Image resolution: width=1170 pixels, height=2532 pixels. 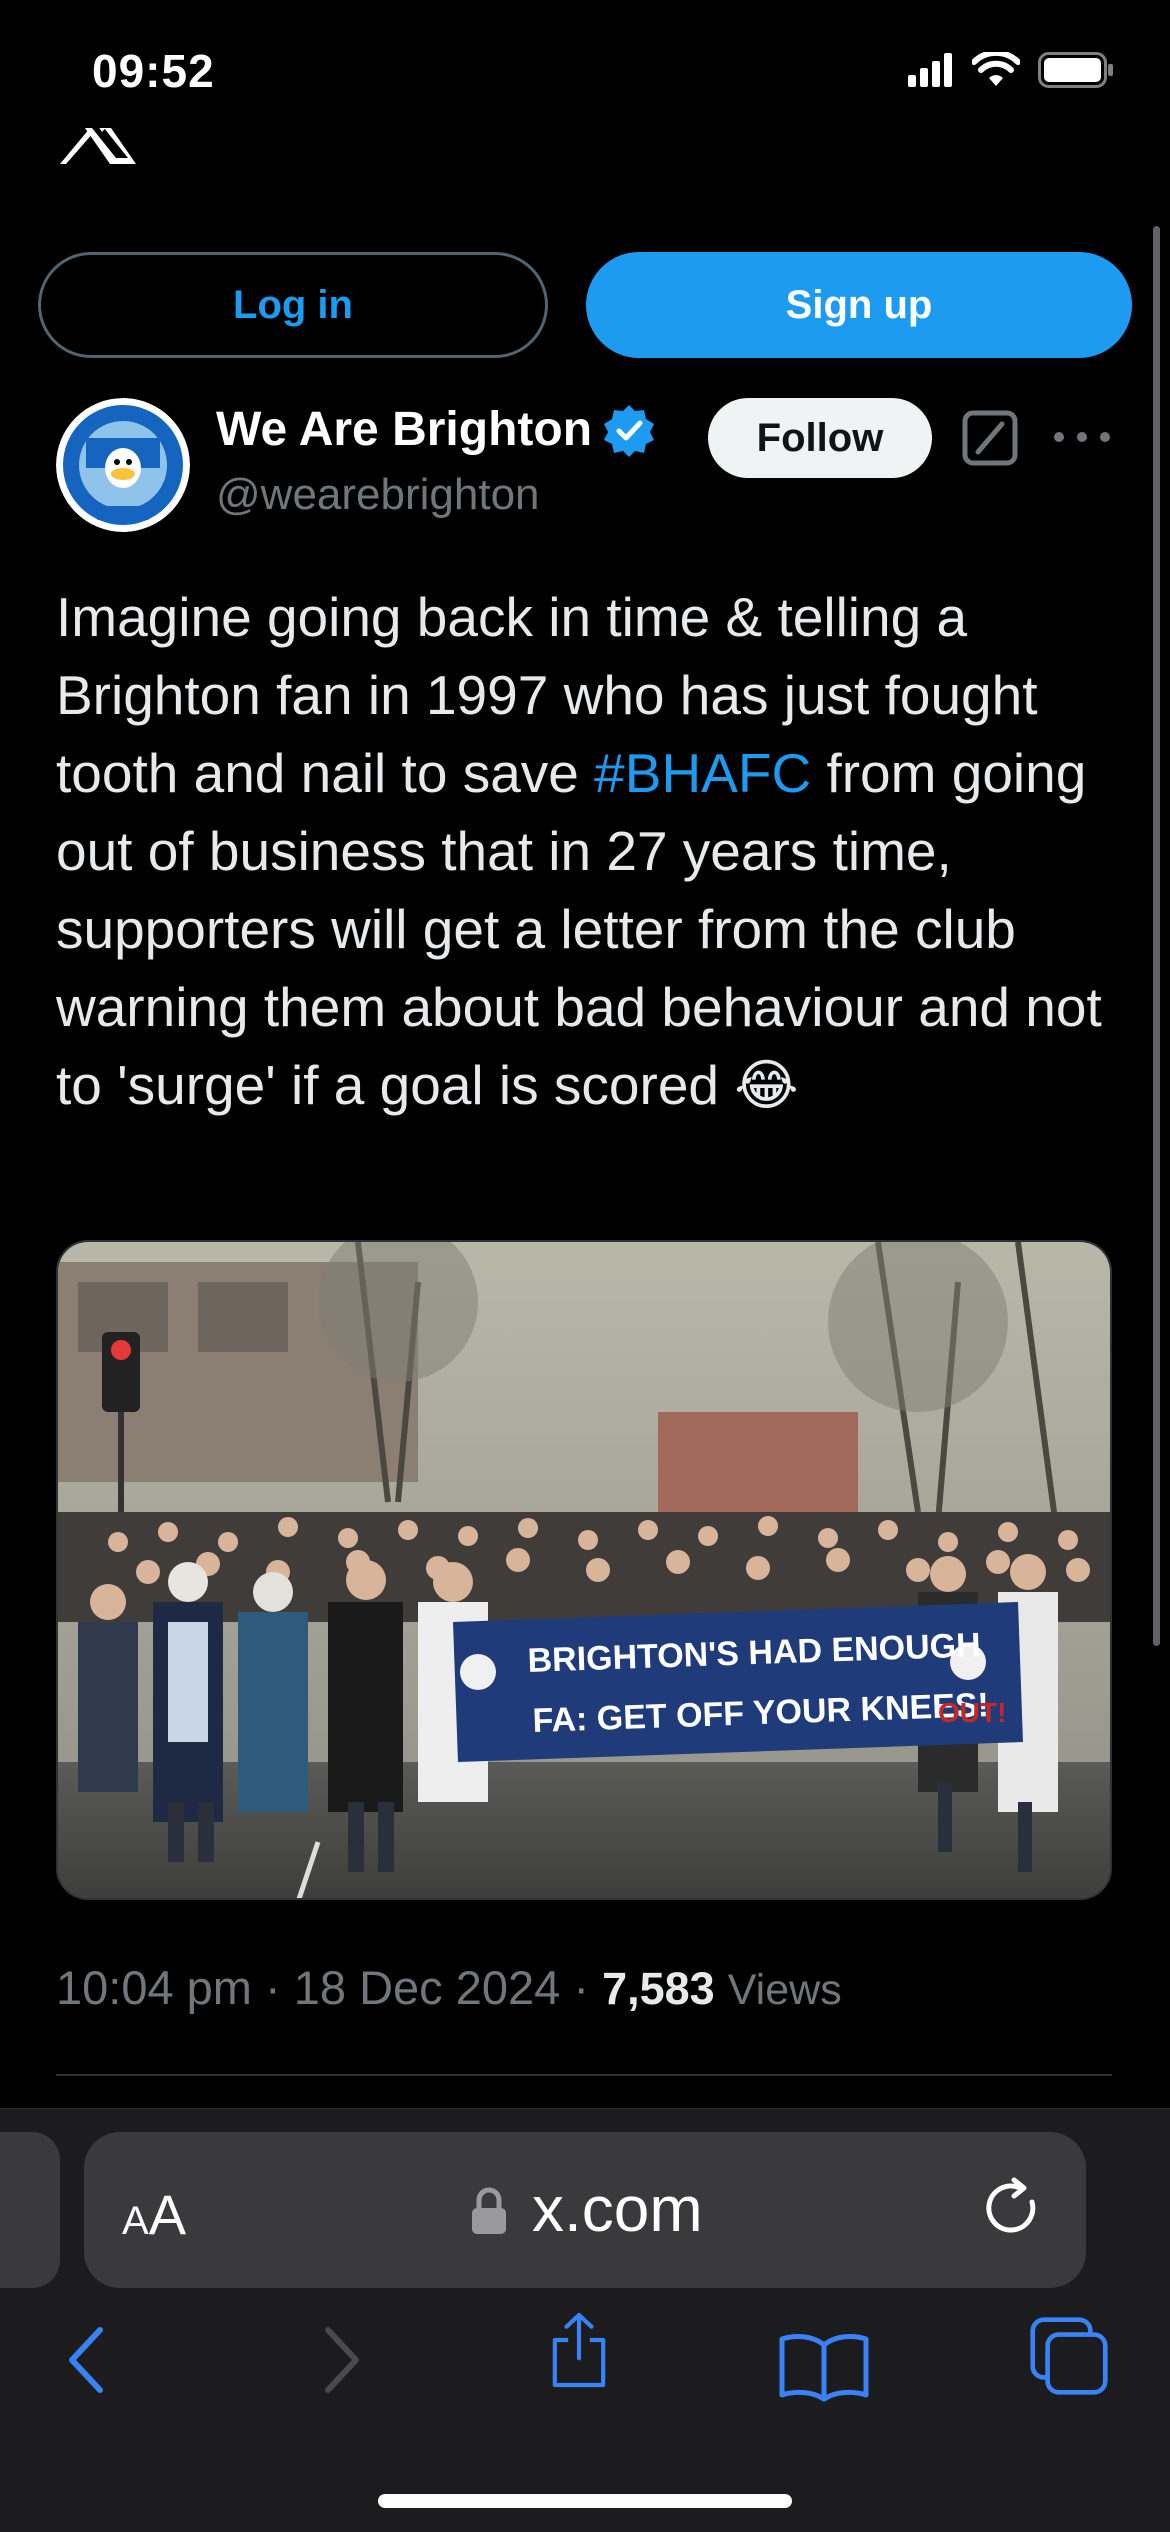 I want to click on lock-icon, so click(x=489, y=2210).